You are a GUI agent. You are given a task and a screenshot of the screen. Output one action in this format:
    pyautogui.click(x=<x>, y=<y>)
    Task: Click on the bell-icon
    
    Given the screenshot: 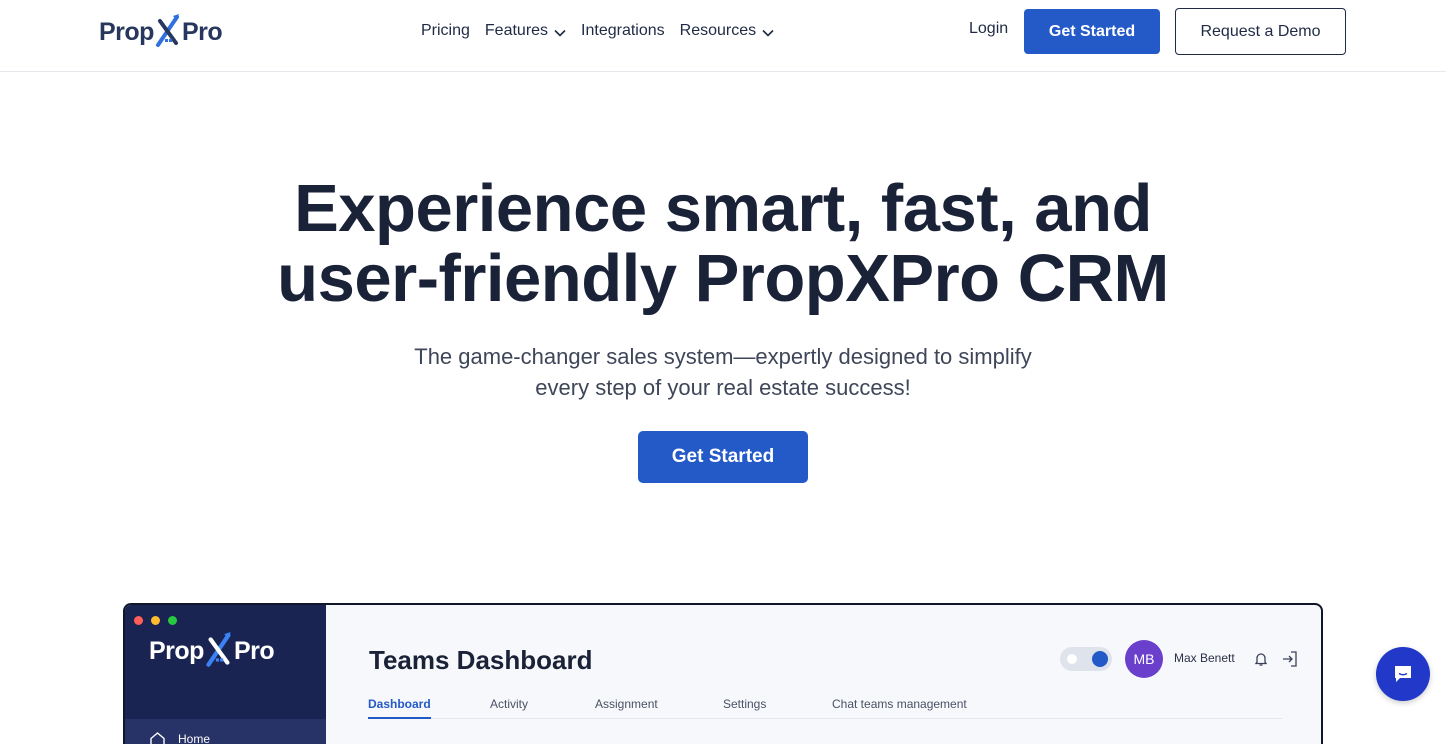 What is the action you would take?
    pyautogui.click(x=1261, y=659)
    